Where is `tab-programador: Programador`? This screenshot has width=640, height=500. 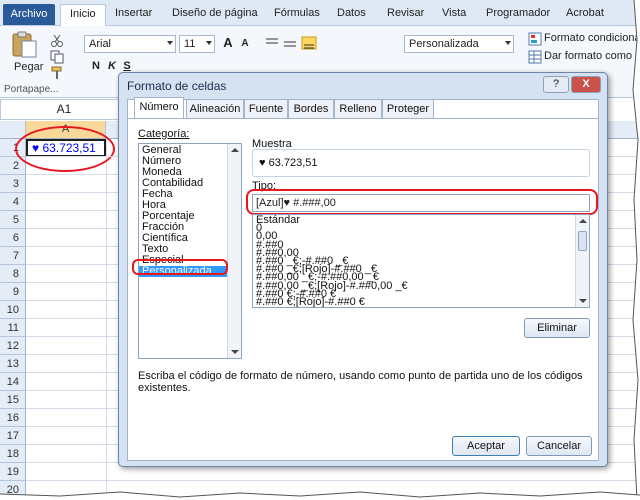 tab-programador: Programador is located at coordinates (518, 13).